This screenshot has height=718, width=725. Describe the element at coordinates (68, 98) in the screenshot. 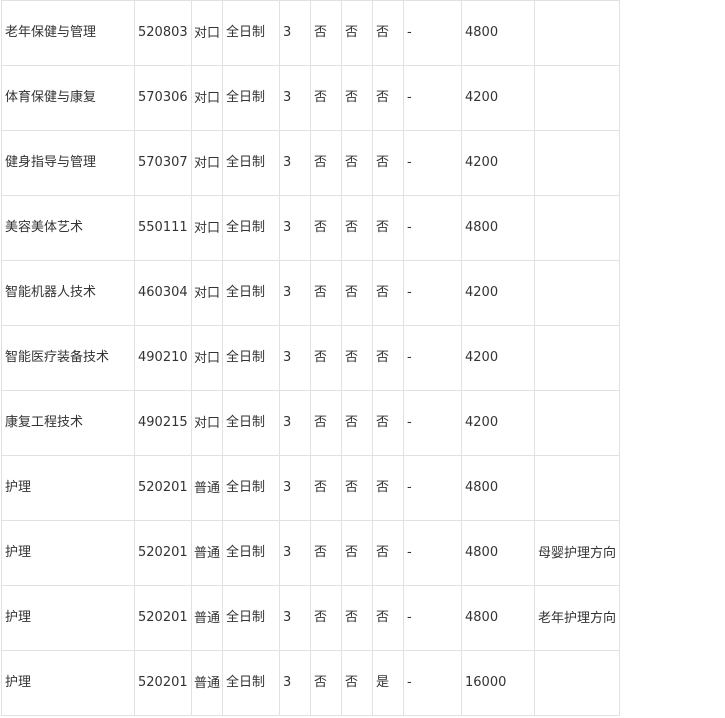

I see `program-name-cell: 体育保健与康复` at that location.